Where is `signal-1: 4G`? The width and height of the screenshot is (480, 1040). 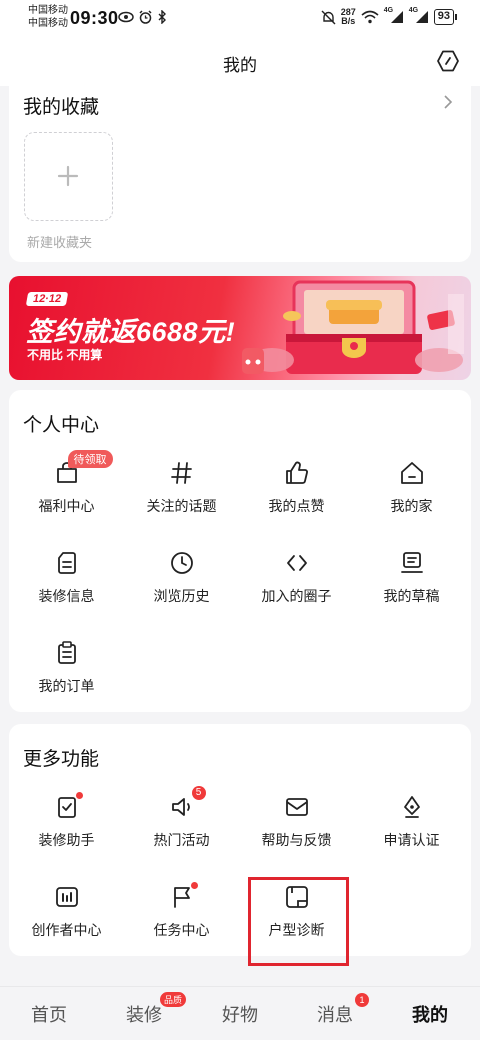 signal-1: 4G is located at coordinates (394, 15).